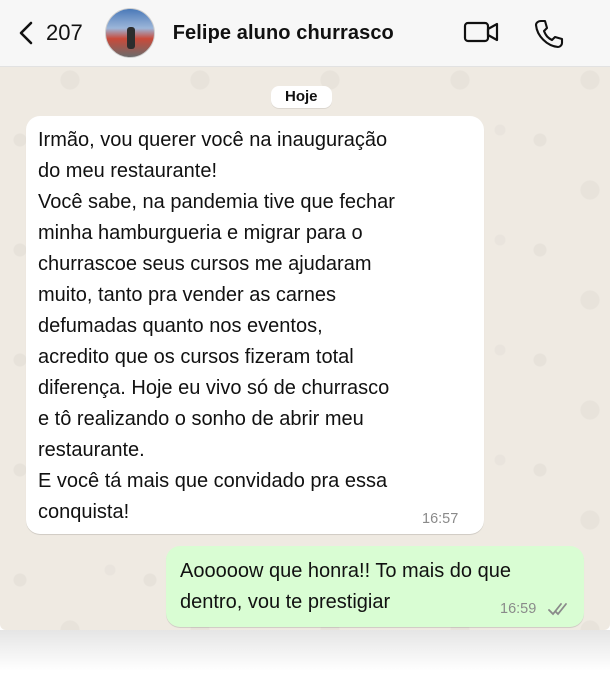 This screenshot has width=610, height=689. Describe the element at coordinates (283, 33) in the screenshot. I see `contact-name: Felipe aluno churrasco` at that location.